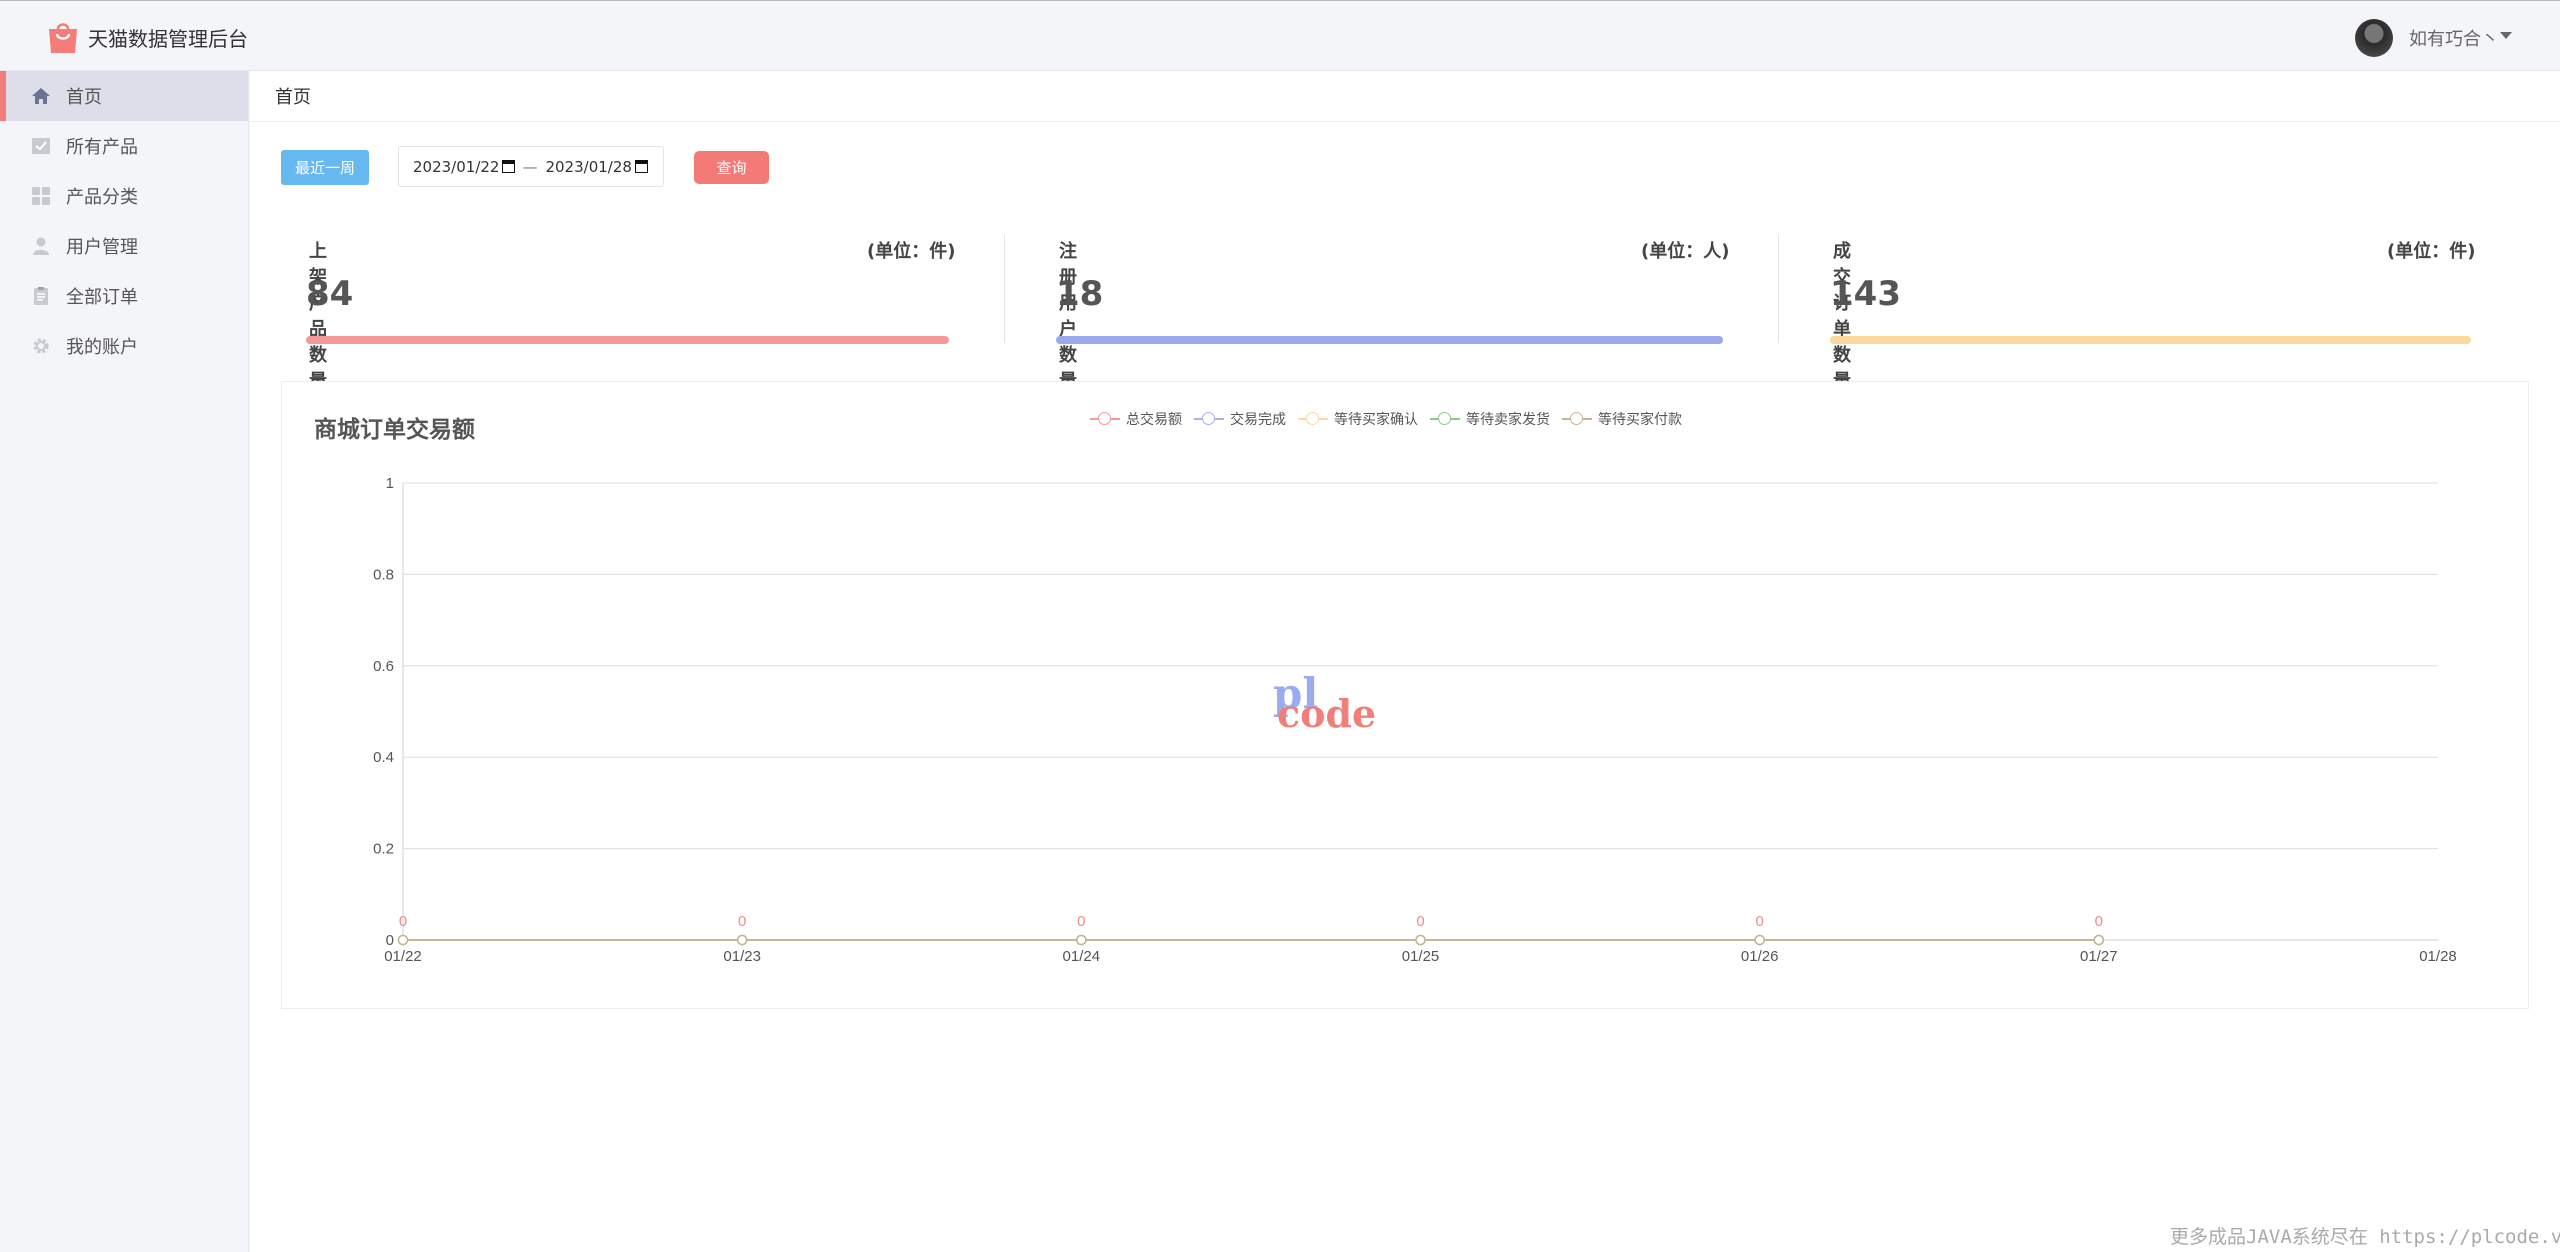  What do you see at coordinates (102, 147) in the screenshot?
I see `sidebar-item-label: 所有产品` at bounding box center [102, 147].